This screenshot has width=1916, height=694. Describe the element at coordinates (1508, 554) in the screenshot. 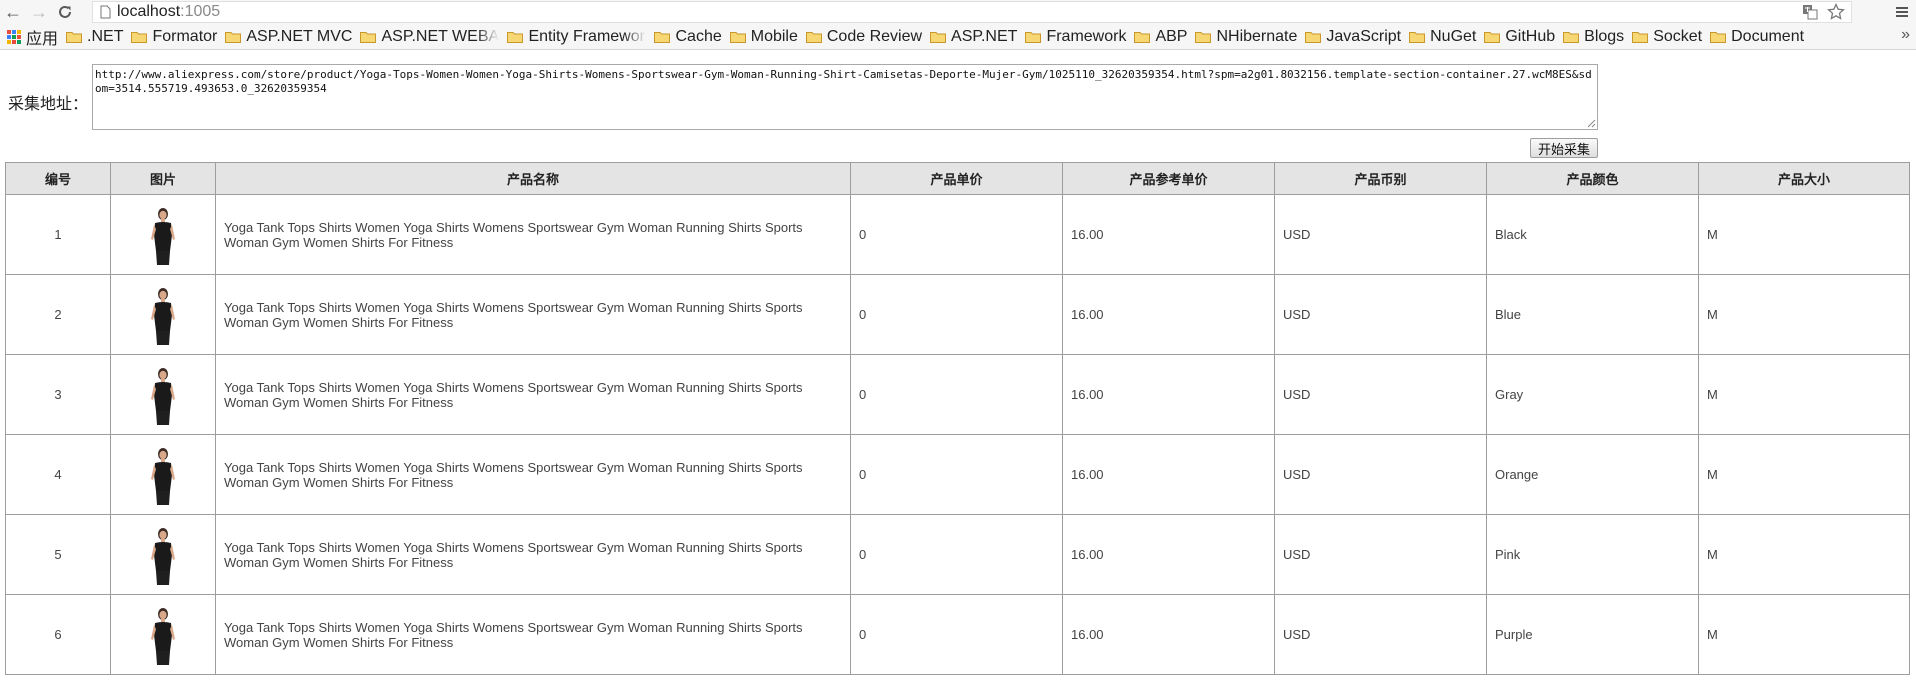

I see `product-color: Pink` at that location.